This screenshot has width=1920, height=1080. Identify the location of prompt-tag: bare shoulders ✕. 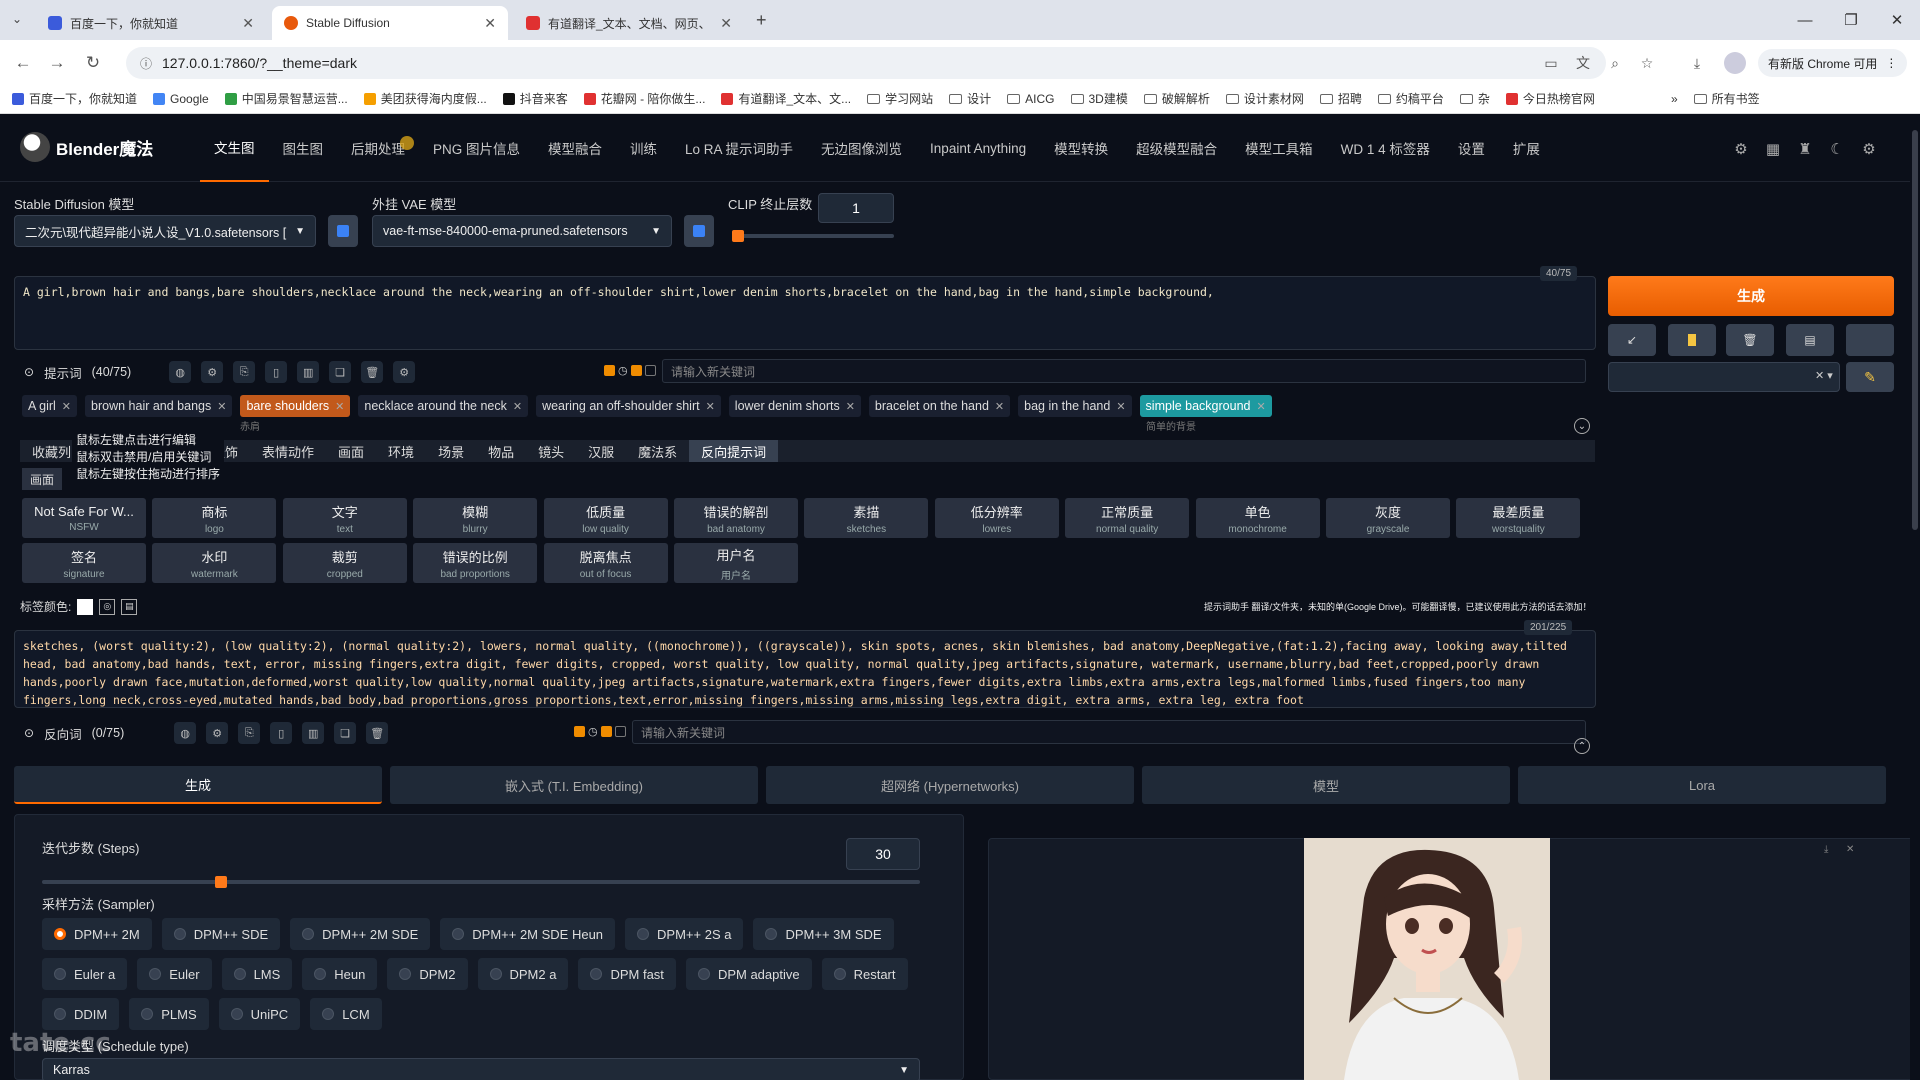
(295, 406).